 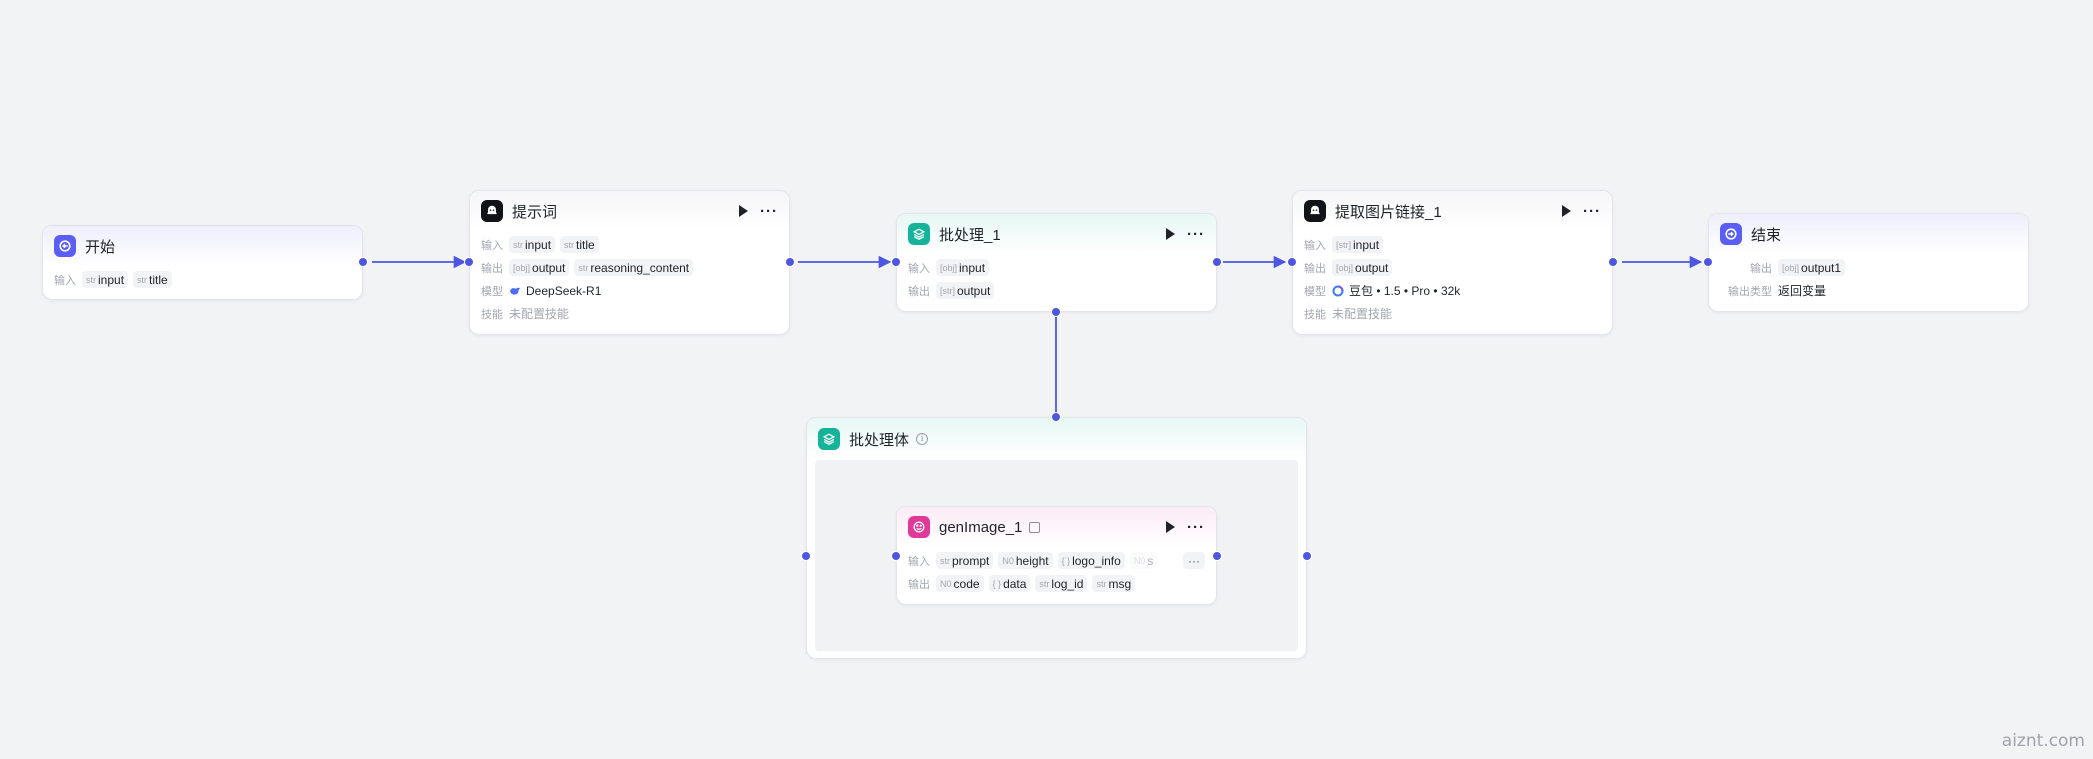 What do you see at coordinates (1091, 560) in the screenshot?
I see `input-tag: { } logo_info` at bounding box center [1091, 560].